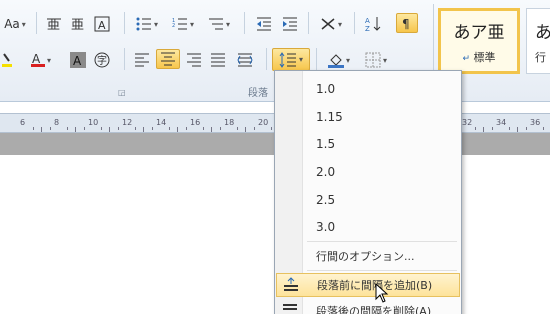 Image resolution: width=550 pixels, height=314 pixels. What do you see at coordinates (368, 227) in the screenshot?
I see `line-spacing-3.0: 3.0` at bounding box center [368, 227].